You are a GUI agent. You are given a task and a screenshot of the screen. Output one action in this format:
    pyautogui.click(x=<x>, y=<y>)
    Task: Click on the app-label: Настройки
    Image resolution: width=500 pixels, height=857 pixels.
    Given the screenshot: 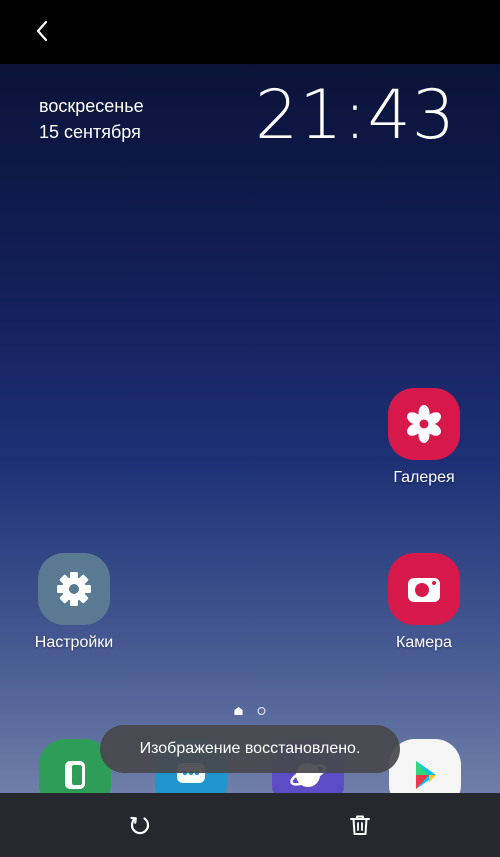 What is the action you would take?
    pyautogui.click(x=74, y=642)
    